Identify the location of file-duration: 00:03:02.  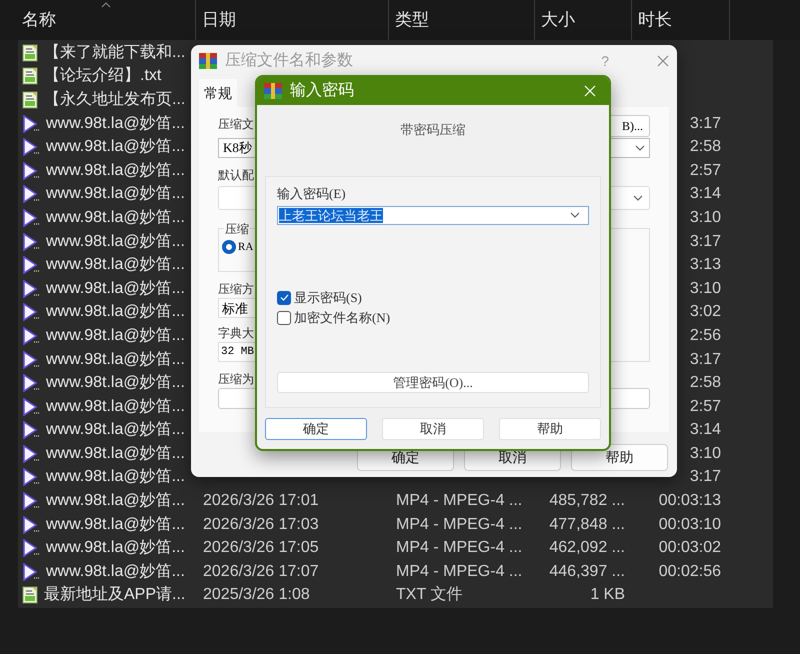
(689, 547).